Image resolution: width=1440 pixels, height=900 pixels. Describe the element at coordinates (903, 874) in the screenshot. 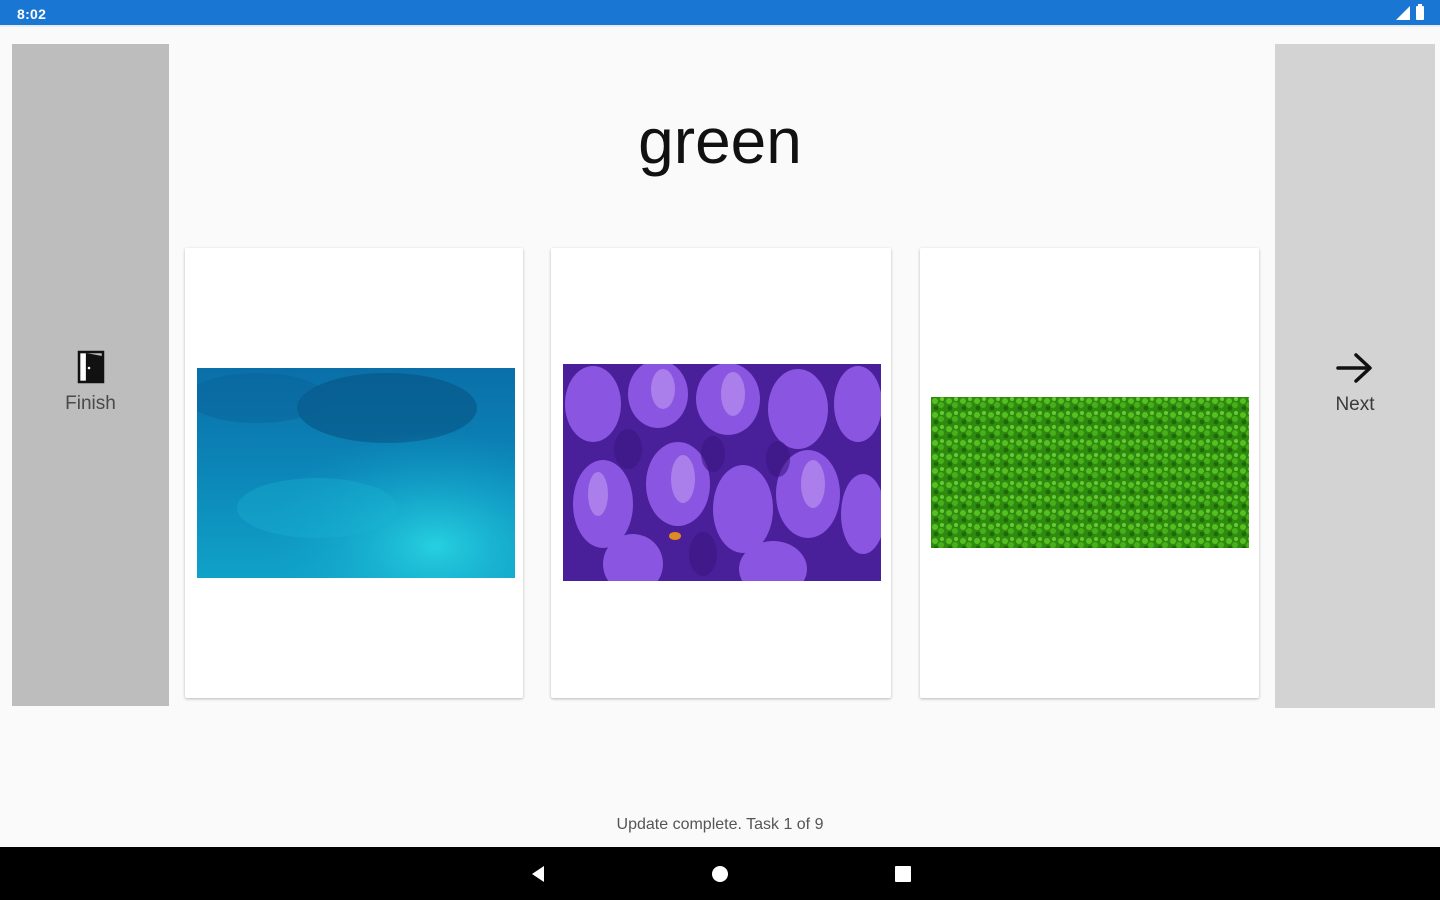

I see `recents-icon` at that location.